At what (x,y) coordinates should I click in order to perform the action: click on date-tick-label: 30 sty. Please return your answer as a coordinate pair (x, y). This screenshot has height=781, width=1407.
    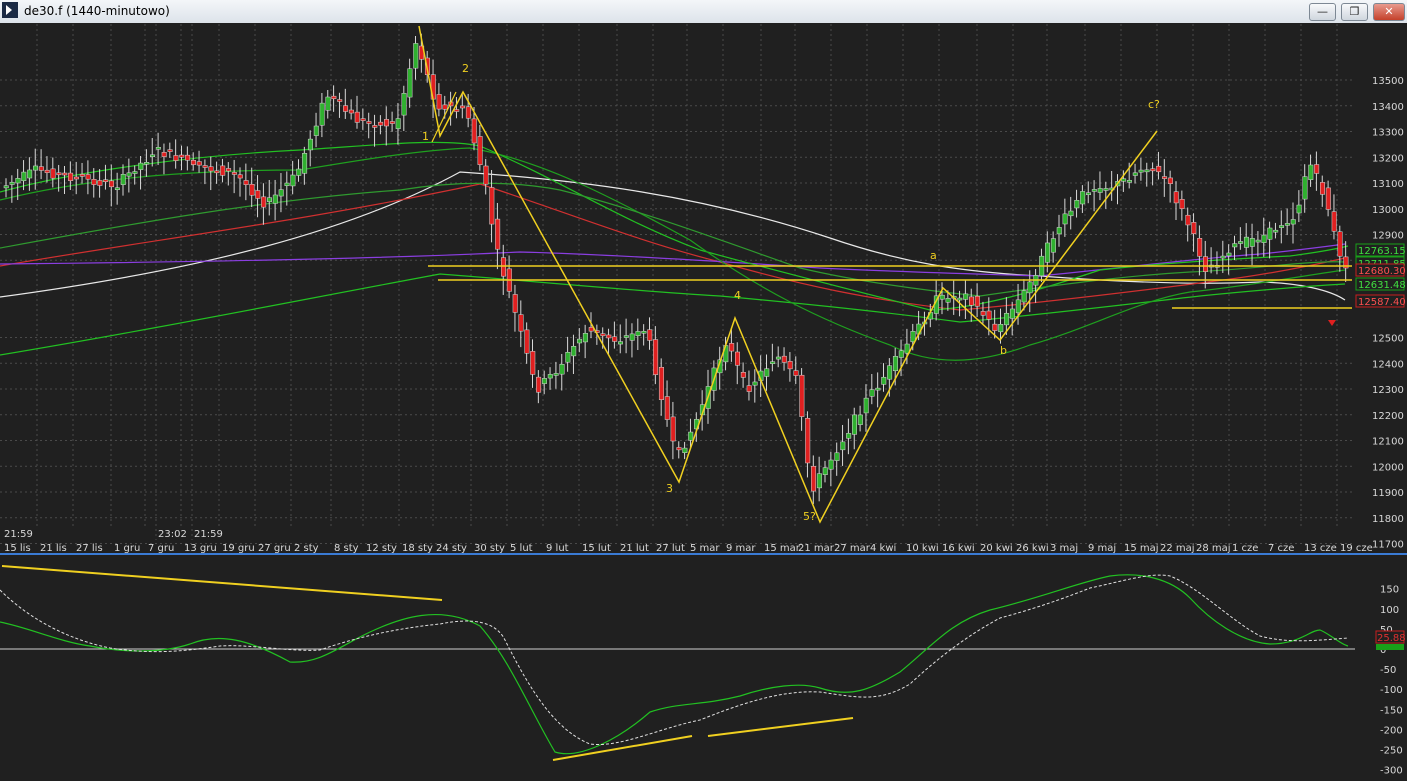
    Looking at the image, I should click on (489, 548).